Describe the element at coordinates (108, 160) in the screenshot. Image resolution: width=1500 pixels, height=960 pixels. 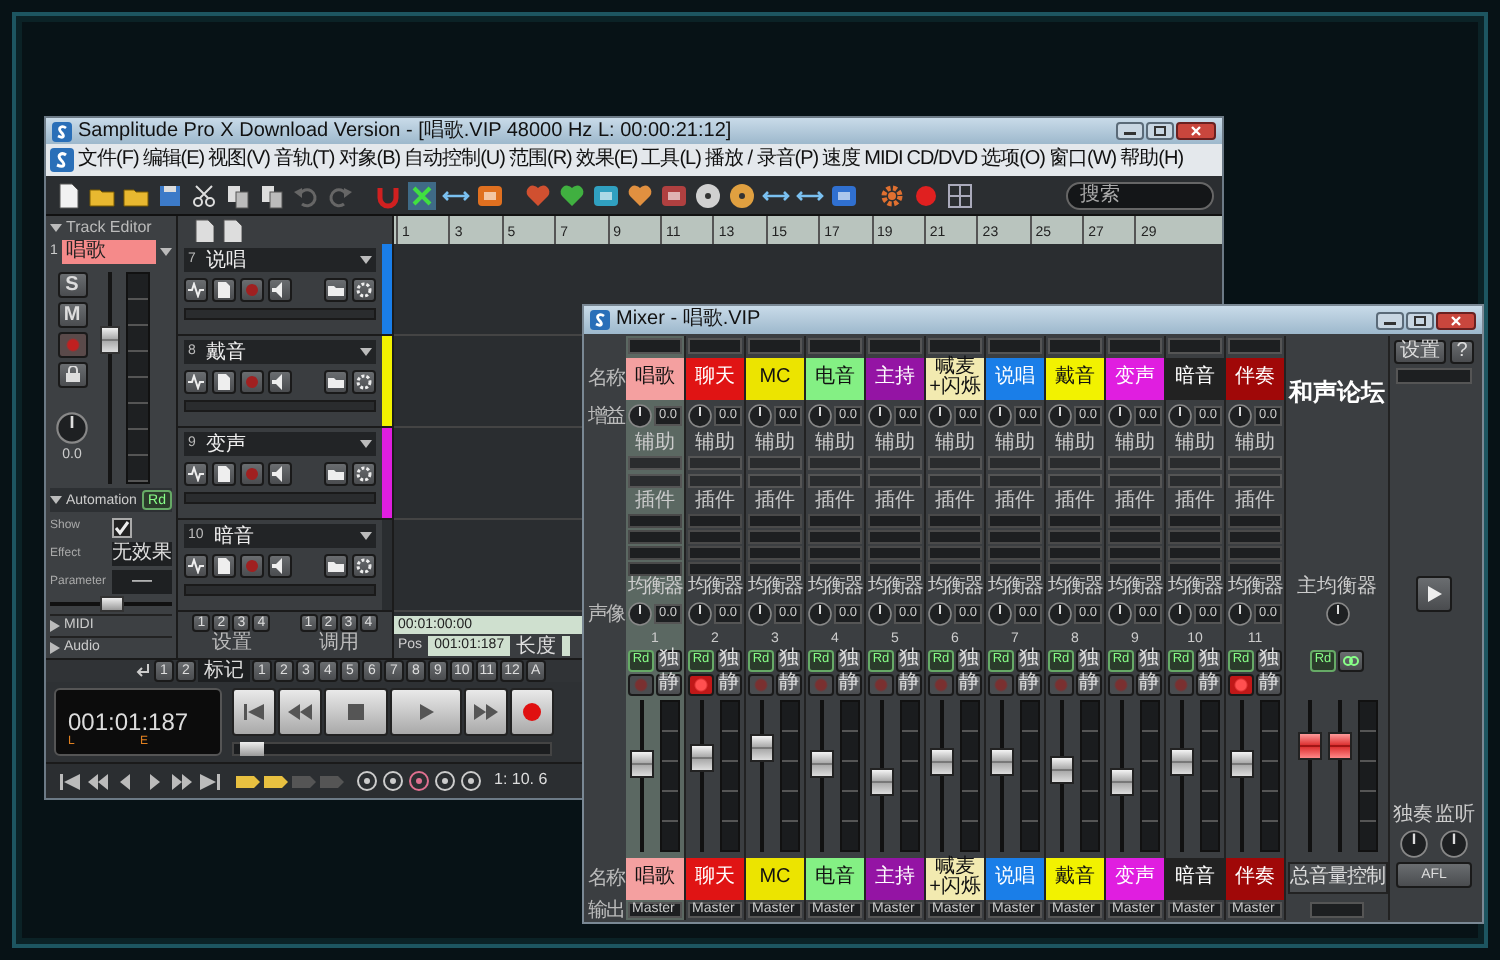
I see `menu-item: 文件(F)` at that location.